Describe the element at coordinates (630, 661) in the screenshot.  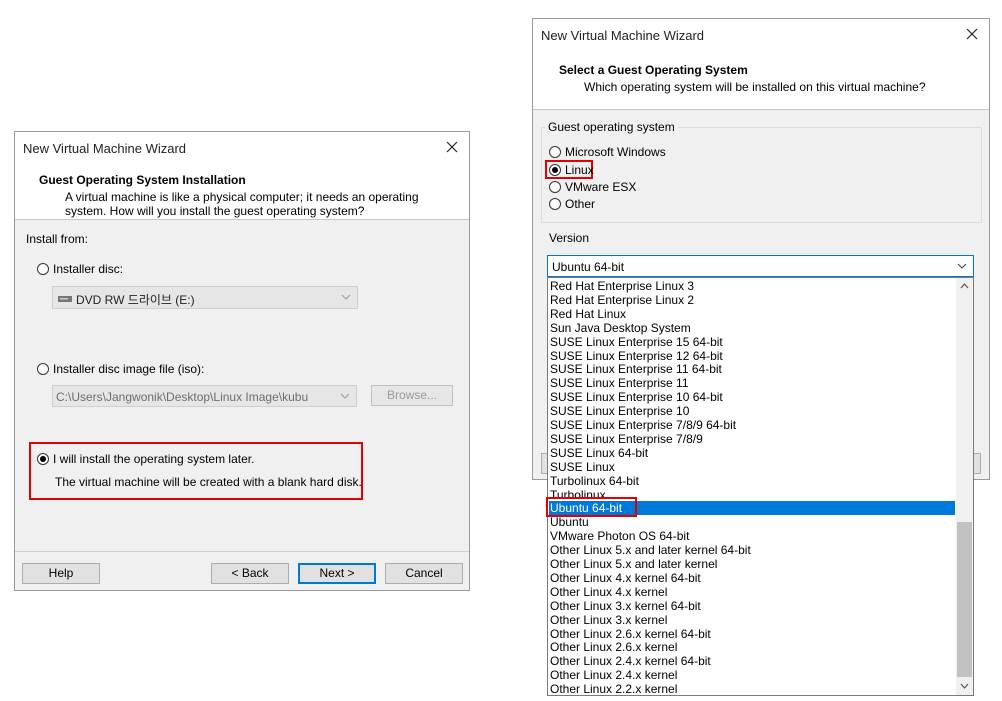
I see `version-list-item: Other Linux 2.4.x kernel 64-bit` at that location.